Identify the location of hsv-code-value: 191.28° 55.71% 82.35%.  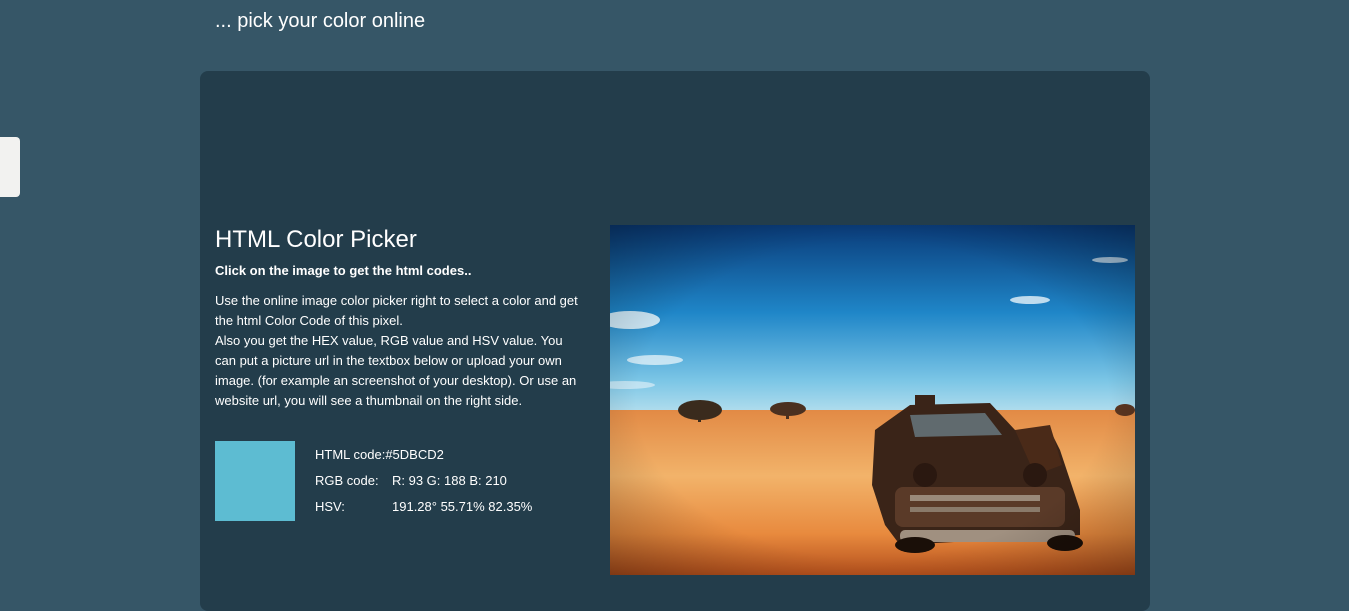
(462, 506).